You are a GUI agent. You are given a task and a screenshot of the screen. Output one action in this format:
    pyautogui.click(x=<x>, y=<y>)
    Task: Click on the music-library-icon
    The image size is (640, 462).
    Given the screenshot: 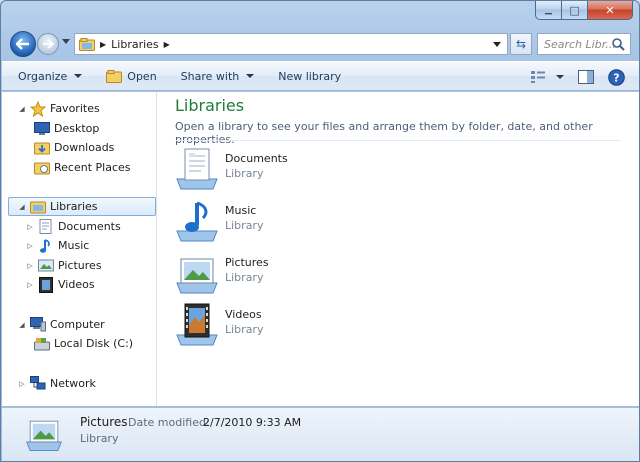 What is the action you would take?
    pyautogui.click(x=197, y=221)
    